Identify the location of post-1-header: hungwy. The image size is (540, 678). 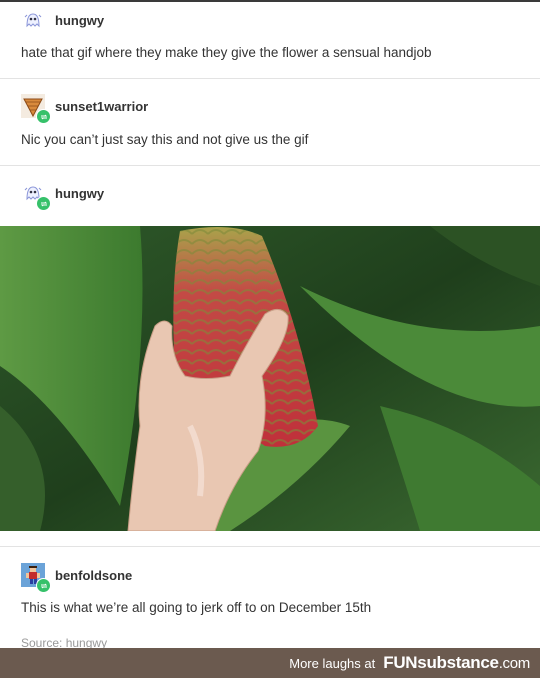
(62, 20).